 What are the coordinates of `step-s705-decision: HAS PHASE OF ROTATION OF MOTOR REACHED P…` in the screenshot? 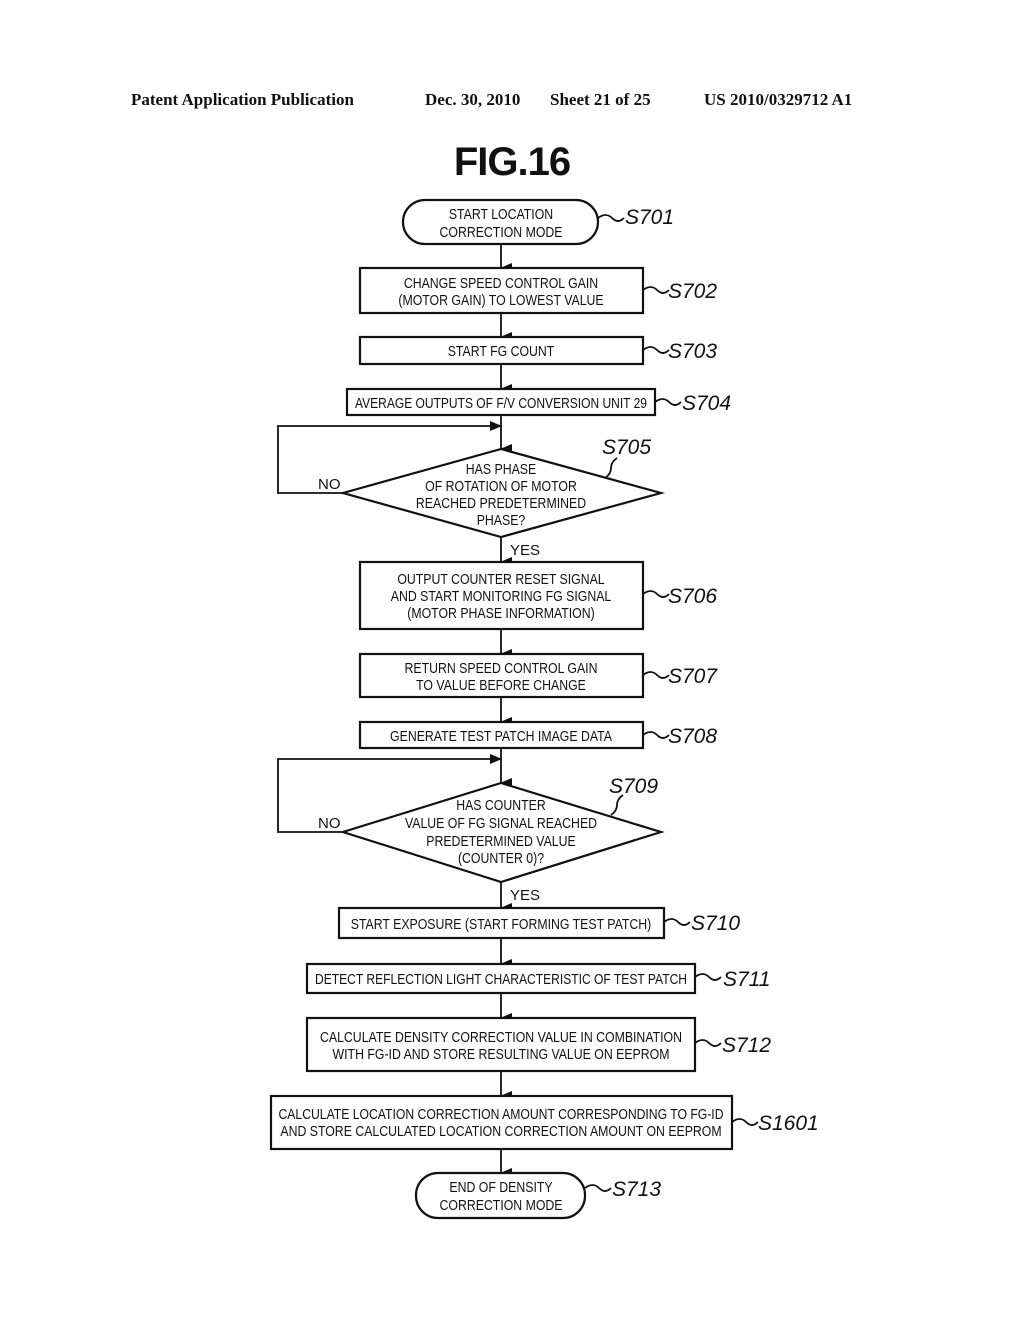 It's located at (492, 497).